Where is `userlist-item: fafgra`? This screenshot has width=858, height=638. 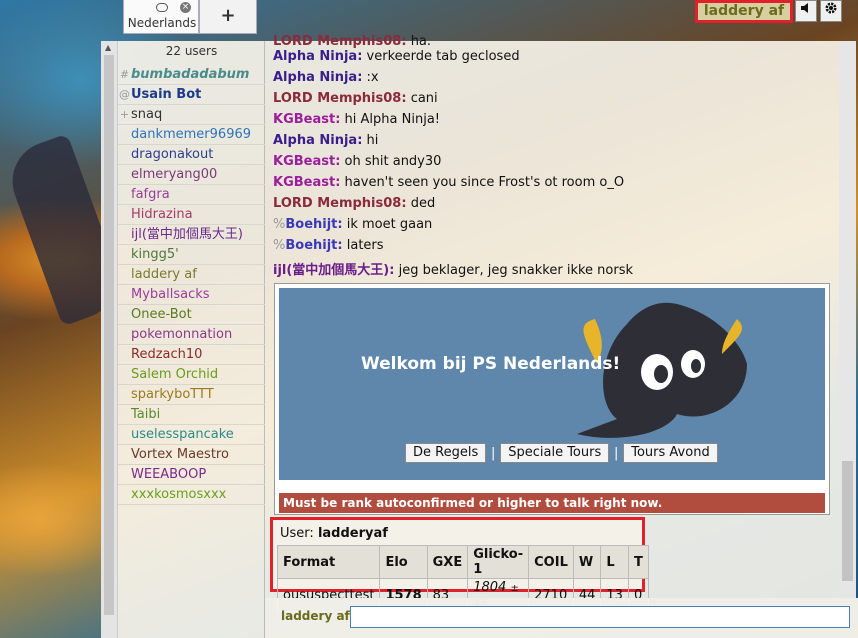
userlist-item: fafgra is located at coordinates (191, 195).